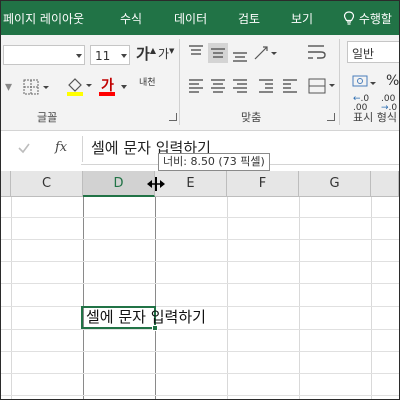 This screenshot has height=400, width=400. I want to click on tab-review: 검토, so click(249, 18).